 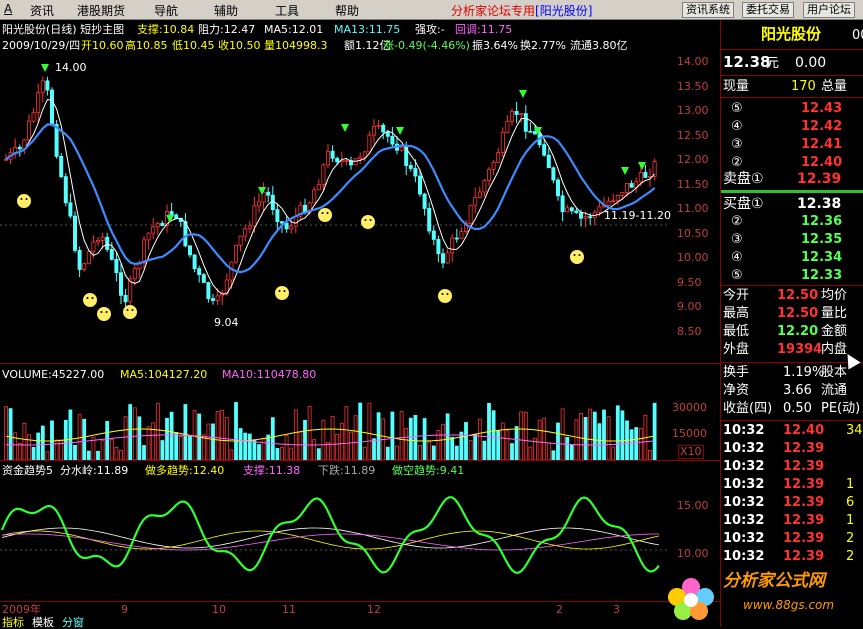 What do you see at coordinates (737, 162) in the screenshot?
I see `sell-level-label: ②` at bounding box center [737, 162].